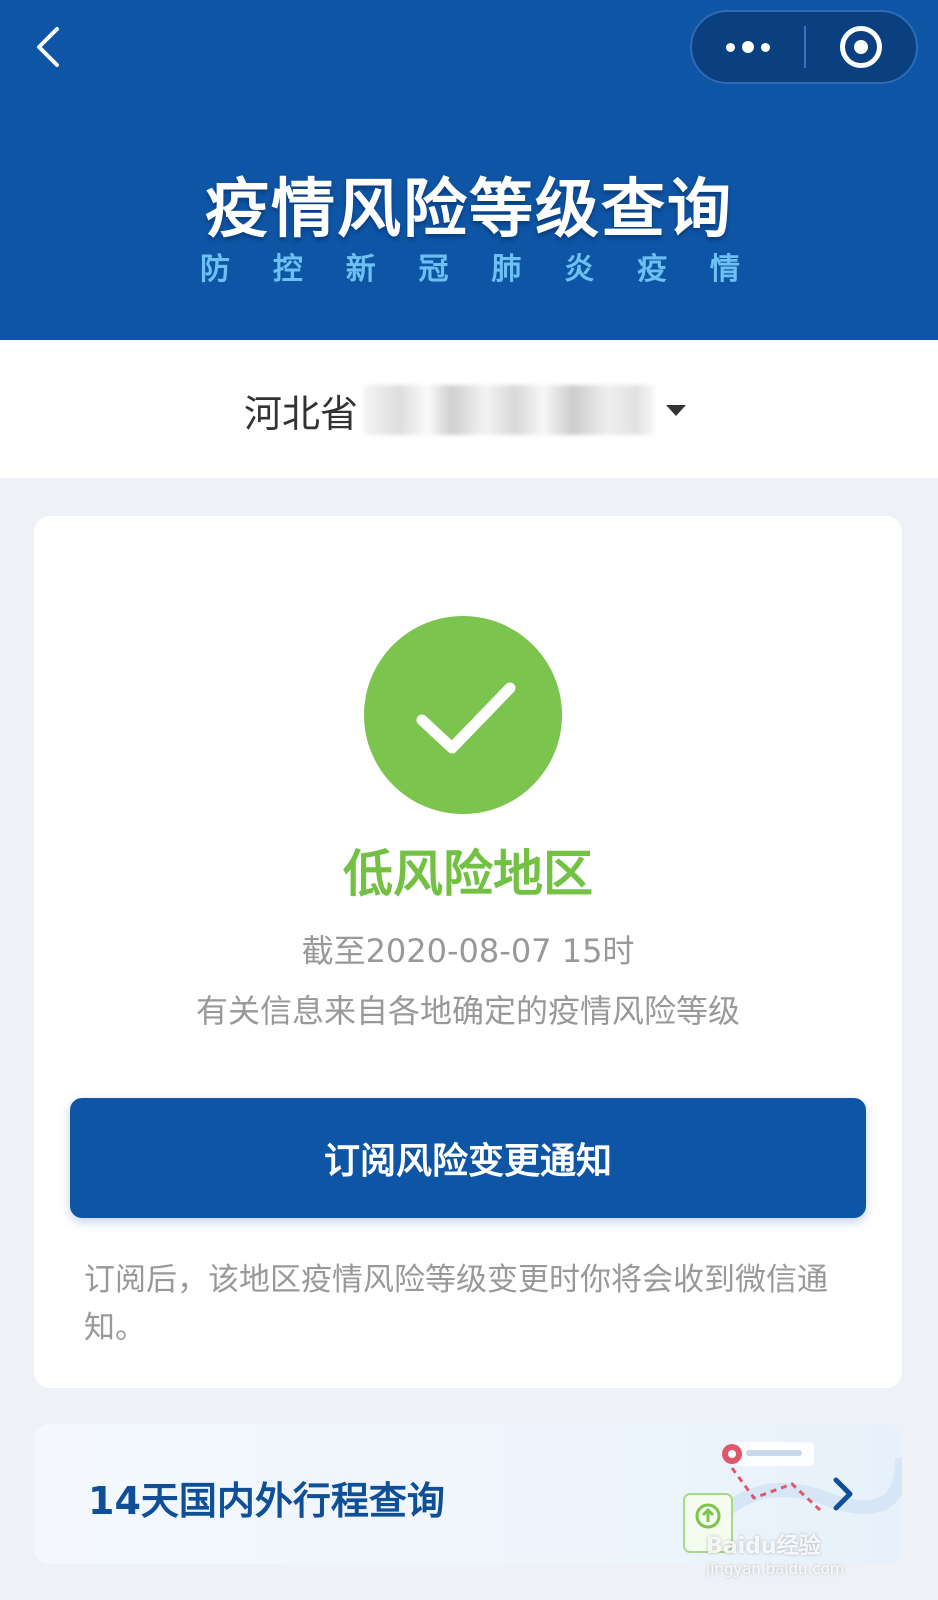 This screenshot has width=938, height=1600. I want to click on back-button, so click(48, 47).